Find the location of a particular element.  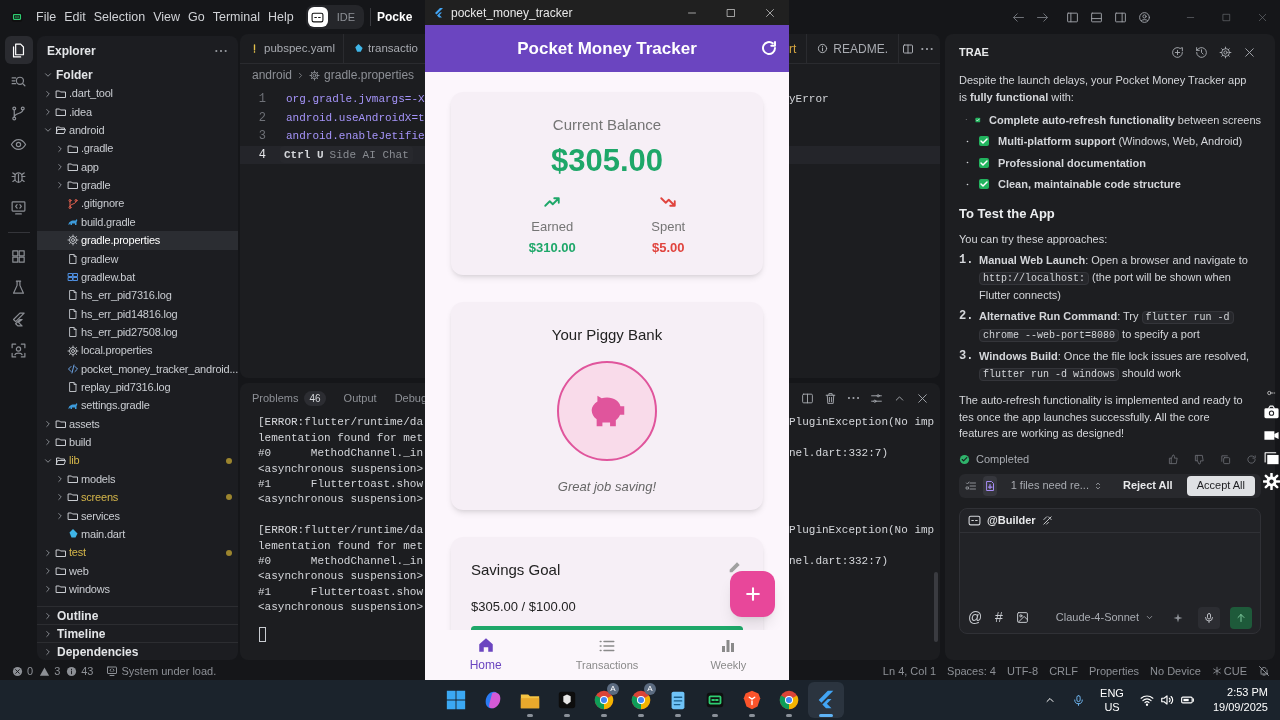

code-line: android.useAndroidX=t is located at coordinates (355, 118).